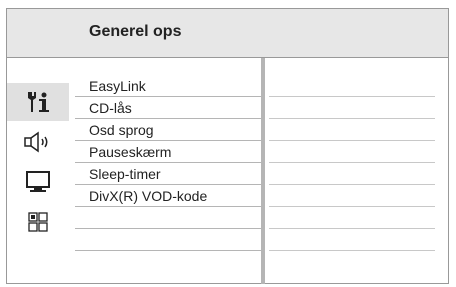  I want to click on menu-item-cd-lock: CD-lås, so click(168, 108).